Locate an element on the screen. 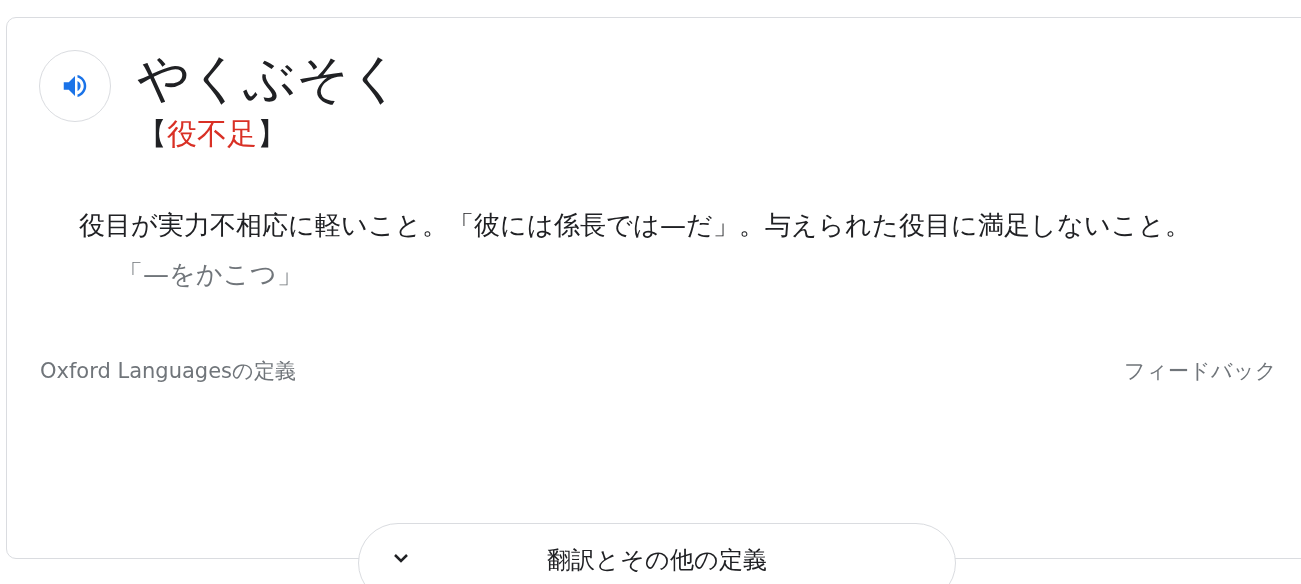 This screenshot has width=1301, height=584. definition-text: 役目が実力不相応に軽いこと。「彼には係長では—だ」。与えられた役目に満足しないこと。 is located at coordinates (635, 225).